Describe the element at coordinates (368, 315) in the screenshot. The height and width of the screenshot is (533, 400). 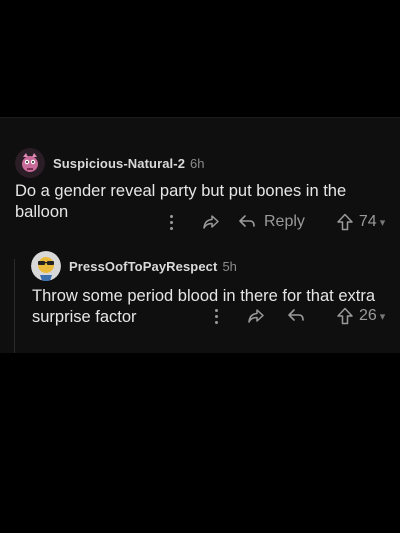
I see `upvote-count: 26` at that location.